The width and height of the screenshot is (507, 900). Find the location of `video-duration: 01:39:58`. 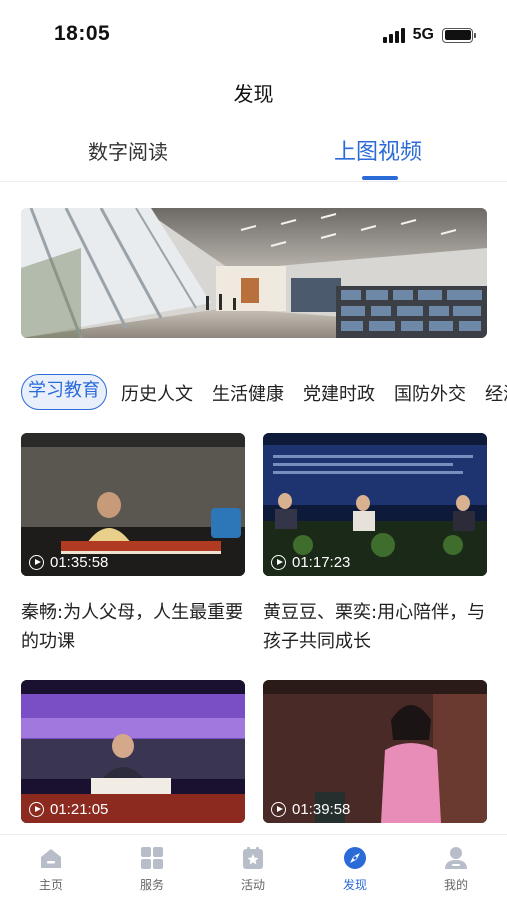

video-duration: 01:39:58 is located at coordinates (310, 809).